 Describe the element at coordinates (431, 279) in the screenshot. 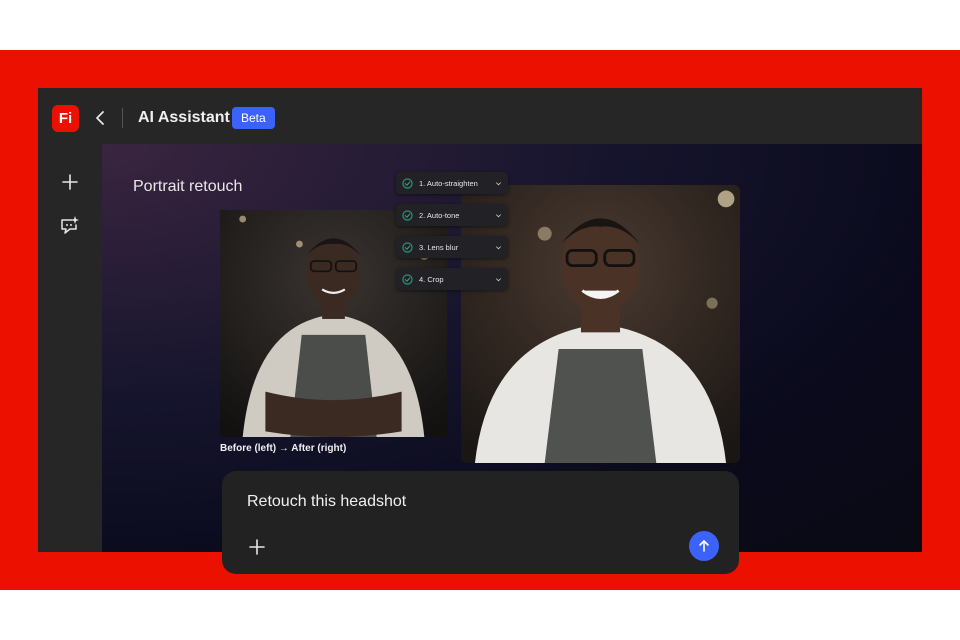

I see `step-label: 4. Crop` at that location.